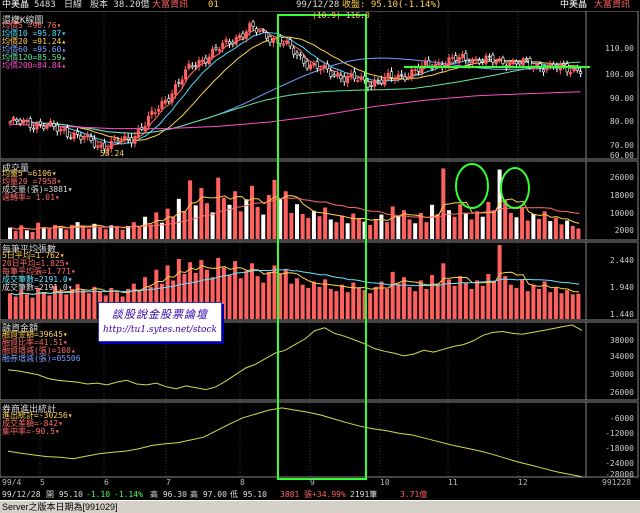  I want to click on date-end-label: 991228, so click(616, 482).